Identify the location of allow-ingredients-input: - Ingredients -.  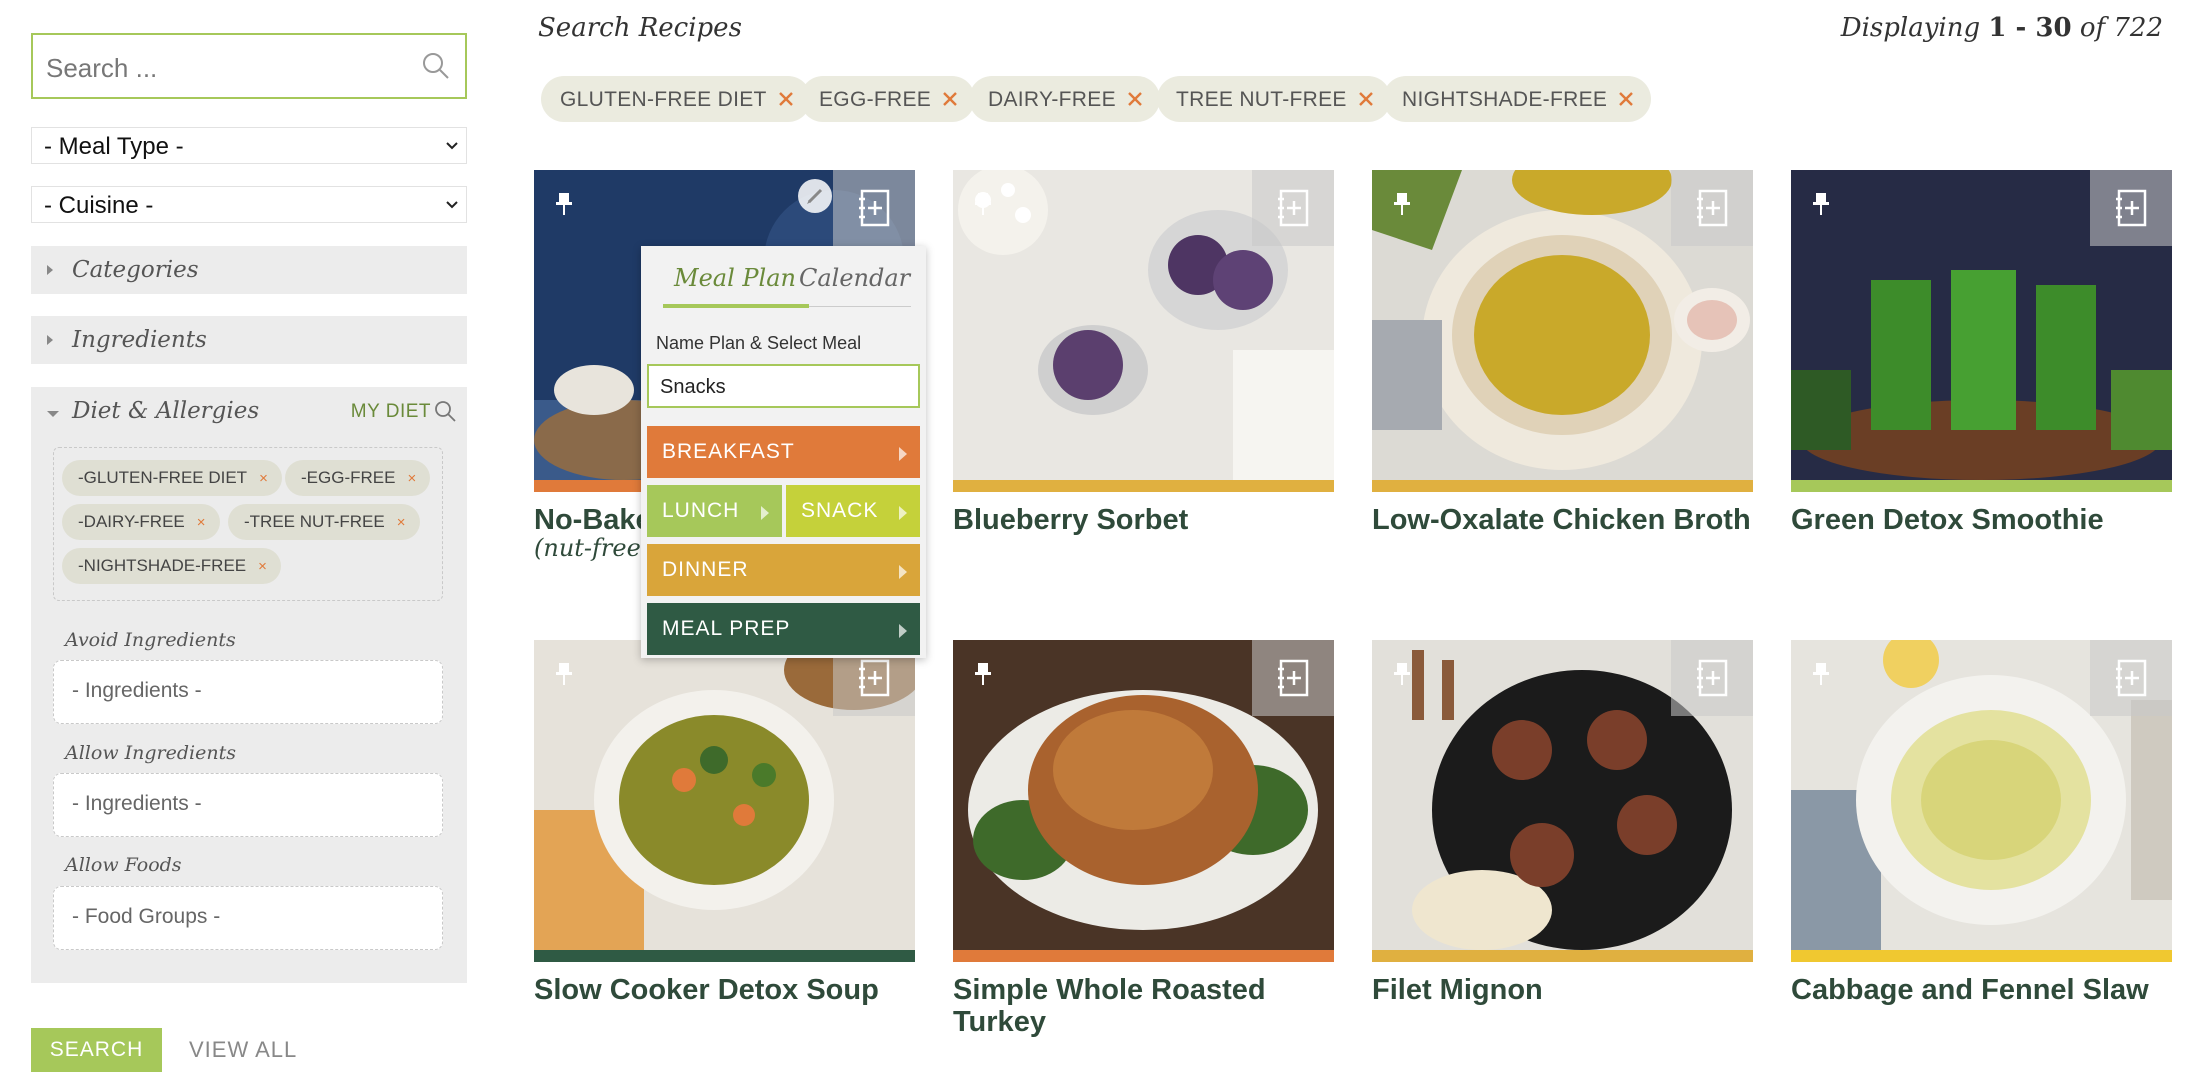
(248, 805).